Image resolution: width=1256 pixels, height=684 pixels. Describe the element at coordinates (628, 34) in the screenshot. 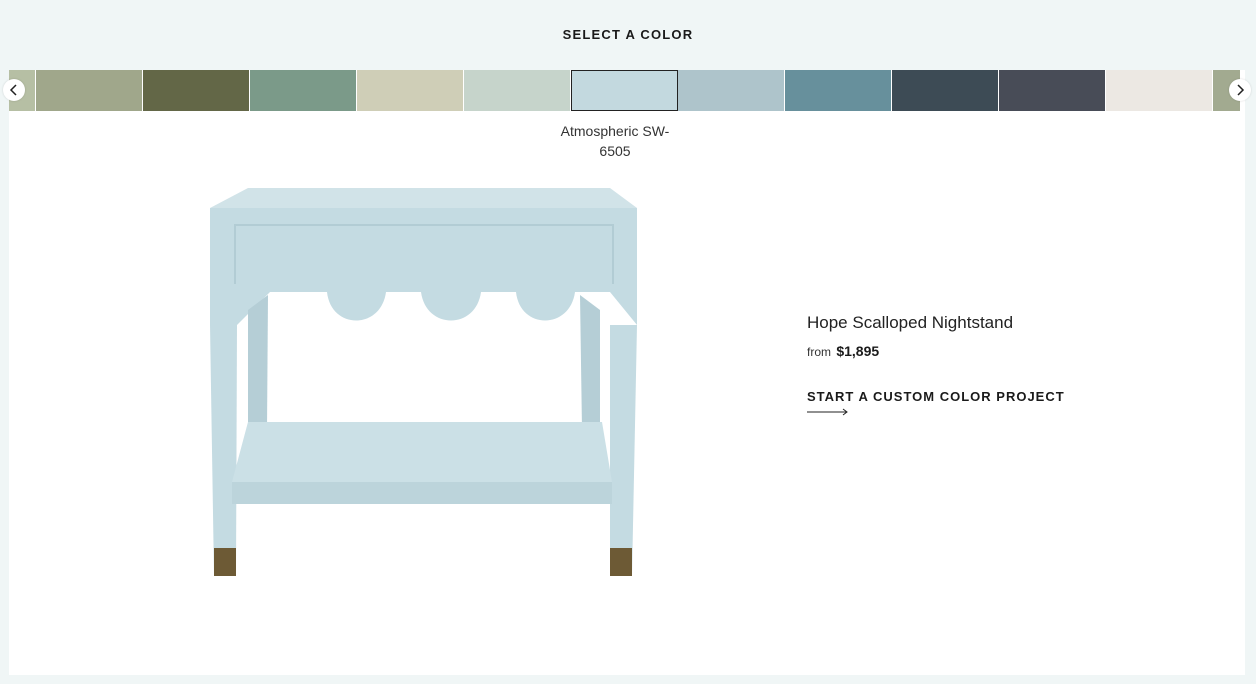

I see `page-title: SELECT A COLOR` at that location.